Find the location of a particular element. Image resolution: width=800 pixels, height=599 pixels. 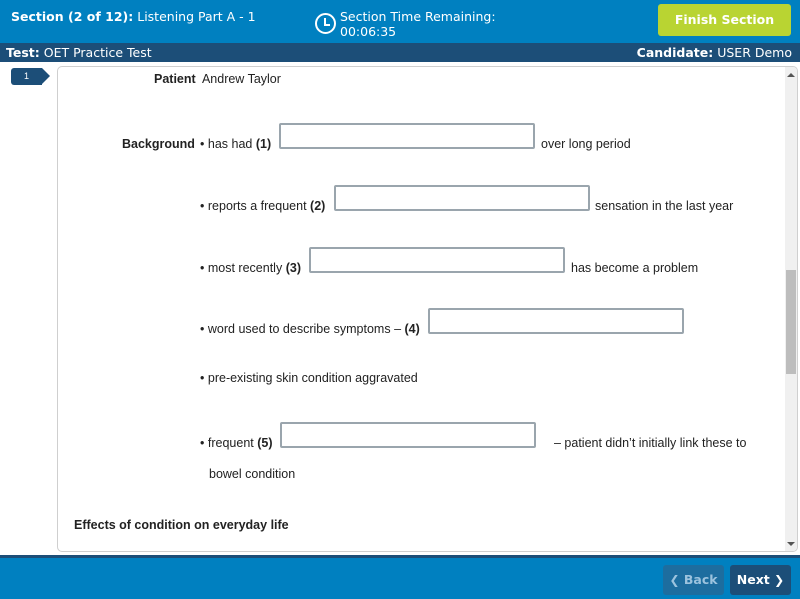

item-1-prefix: • has had (1) is located at coordinates (235, 144).